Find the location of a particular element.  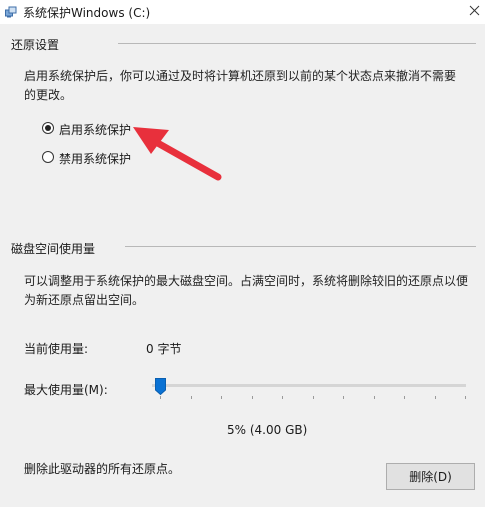

close-icon is located at coordinates (474, 11).